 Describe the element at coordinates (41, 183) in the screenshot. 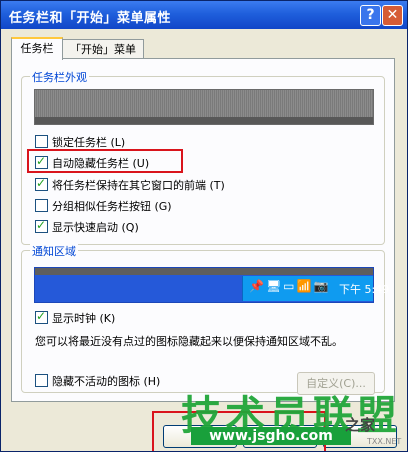

I see `keep-on-top-checkbox` at that location.